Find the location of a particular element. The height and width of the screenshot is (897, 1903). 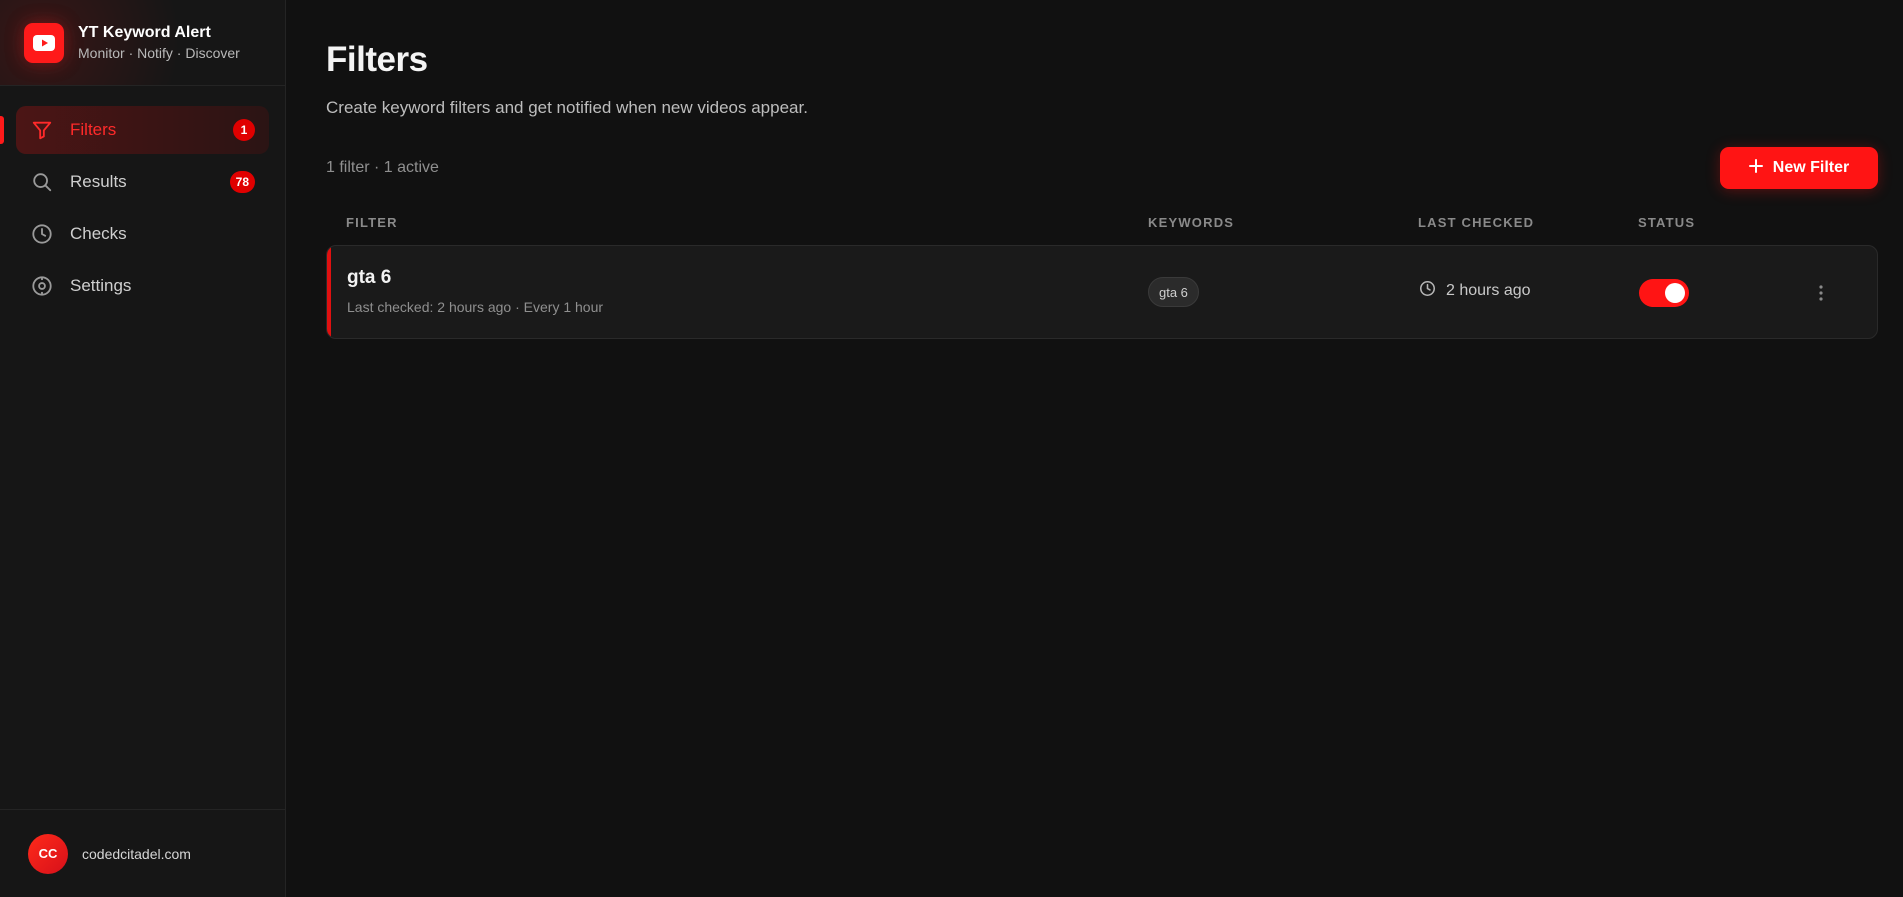

avatar: CC is located at coordinates (48, 853).